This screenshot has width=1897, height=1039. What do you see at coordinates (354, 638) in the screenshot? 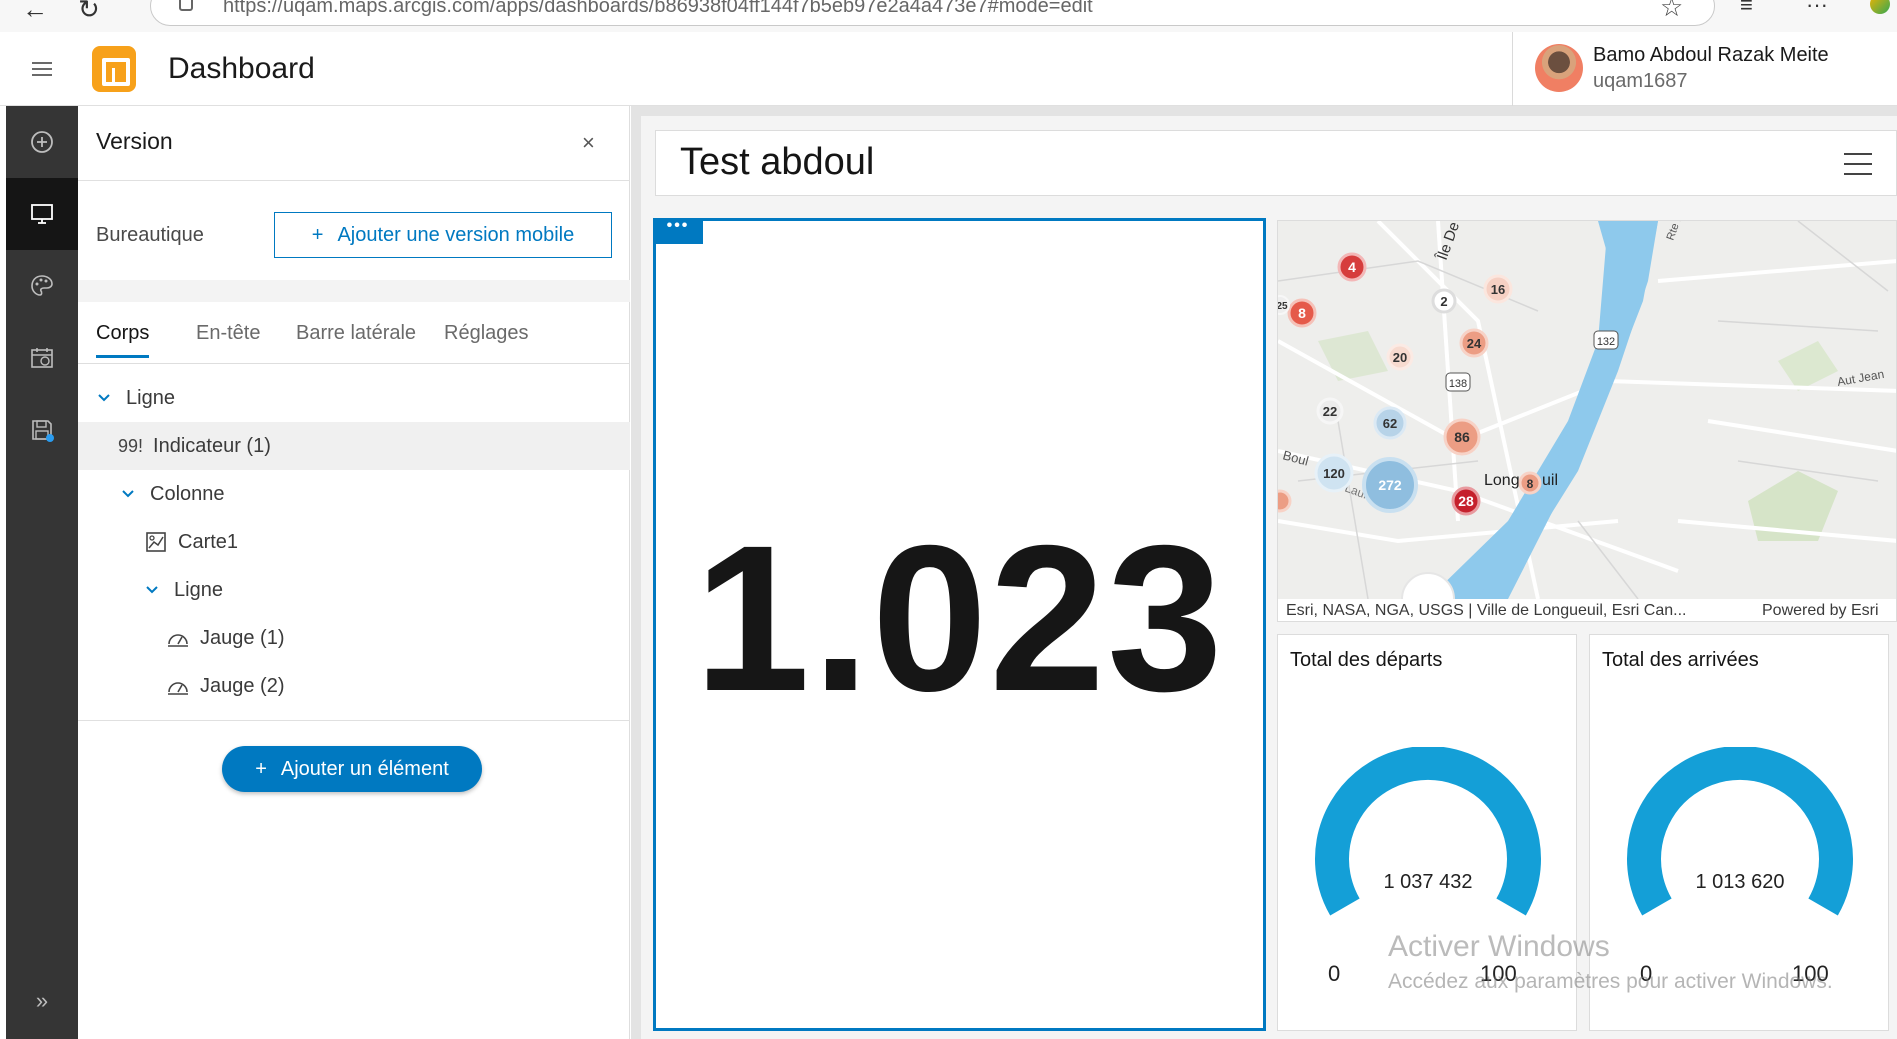
I see `tree-item-jauge-1: Jauge (1)` at bounding box center [354, 638].